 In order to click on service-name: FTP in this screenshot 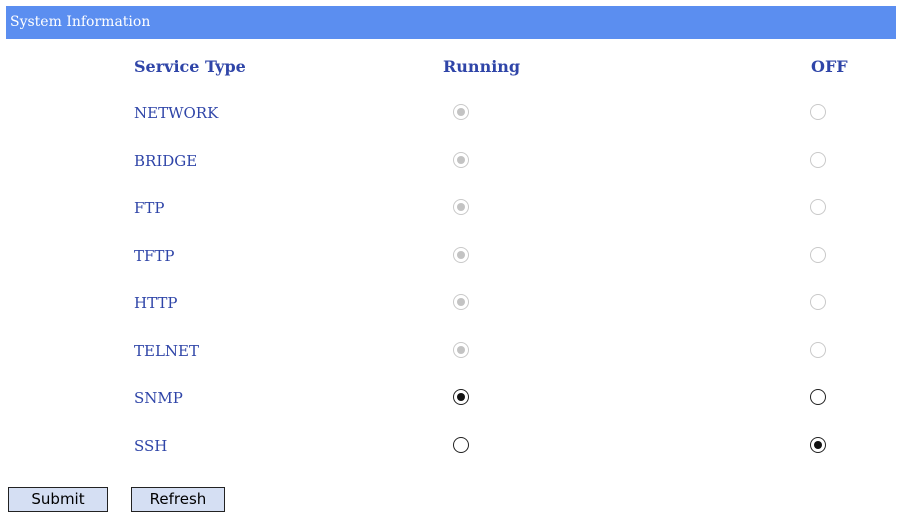, I will do `click(149, 208)`.